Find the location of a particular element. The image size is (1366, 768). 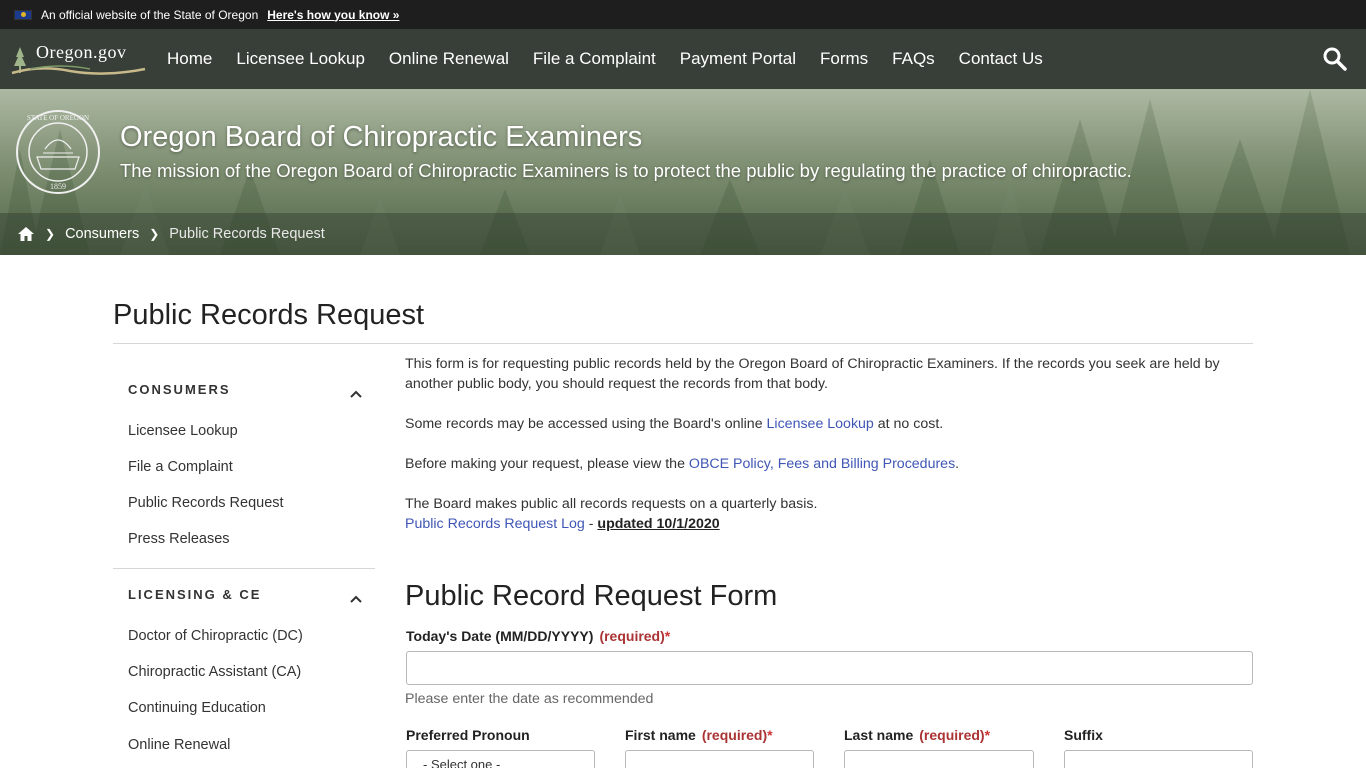

pronoun-select: - Select one - is located at coordinates (500, 759).